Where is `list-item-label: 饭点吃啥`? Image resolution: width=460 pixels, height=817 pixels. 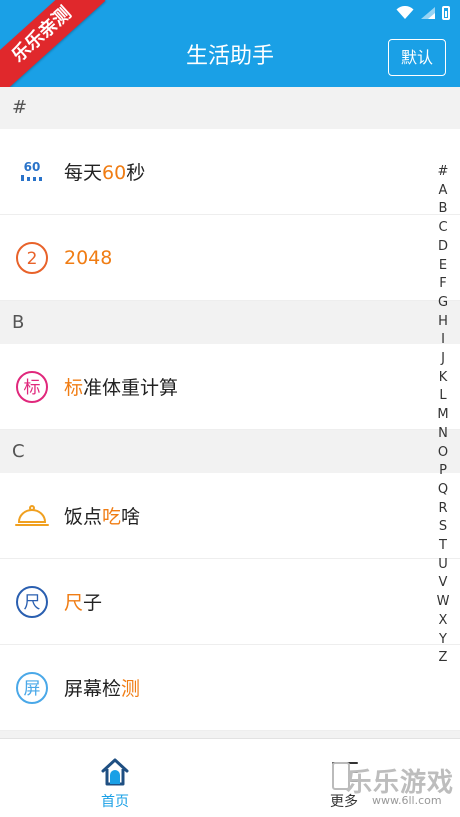
list-item-label: 饭点吃啥 is located at coordinates (102, 517).